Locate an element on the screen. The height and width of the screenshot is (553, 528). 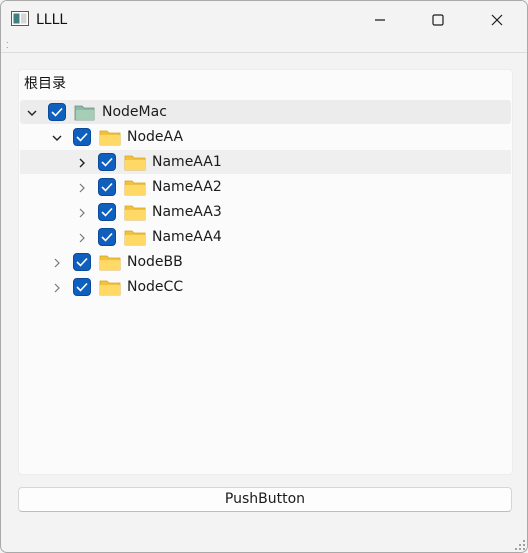
menu-bar: ⁚ is located at coordinates (264, 46).